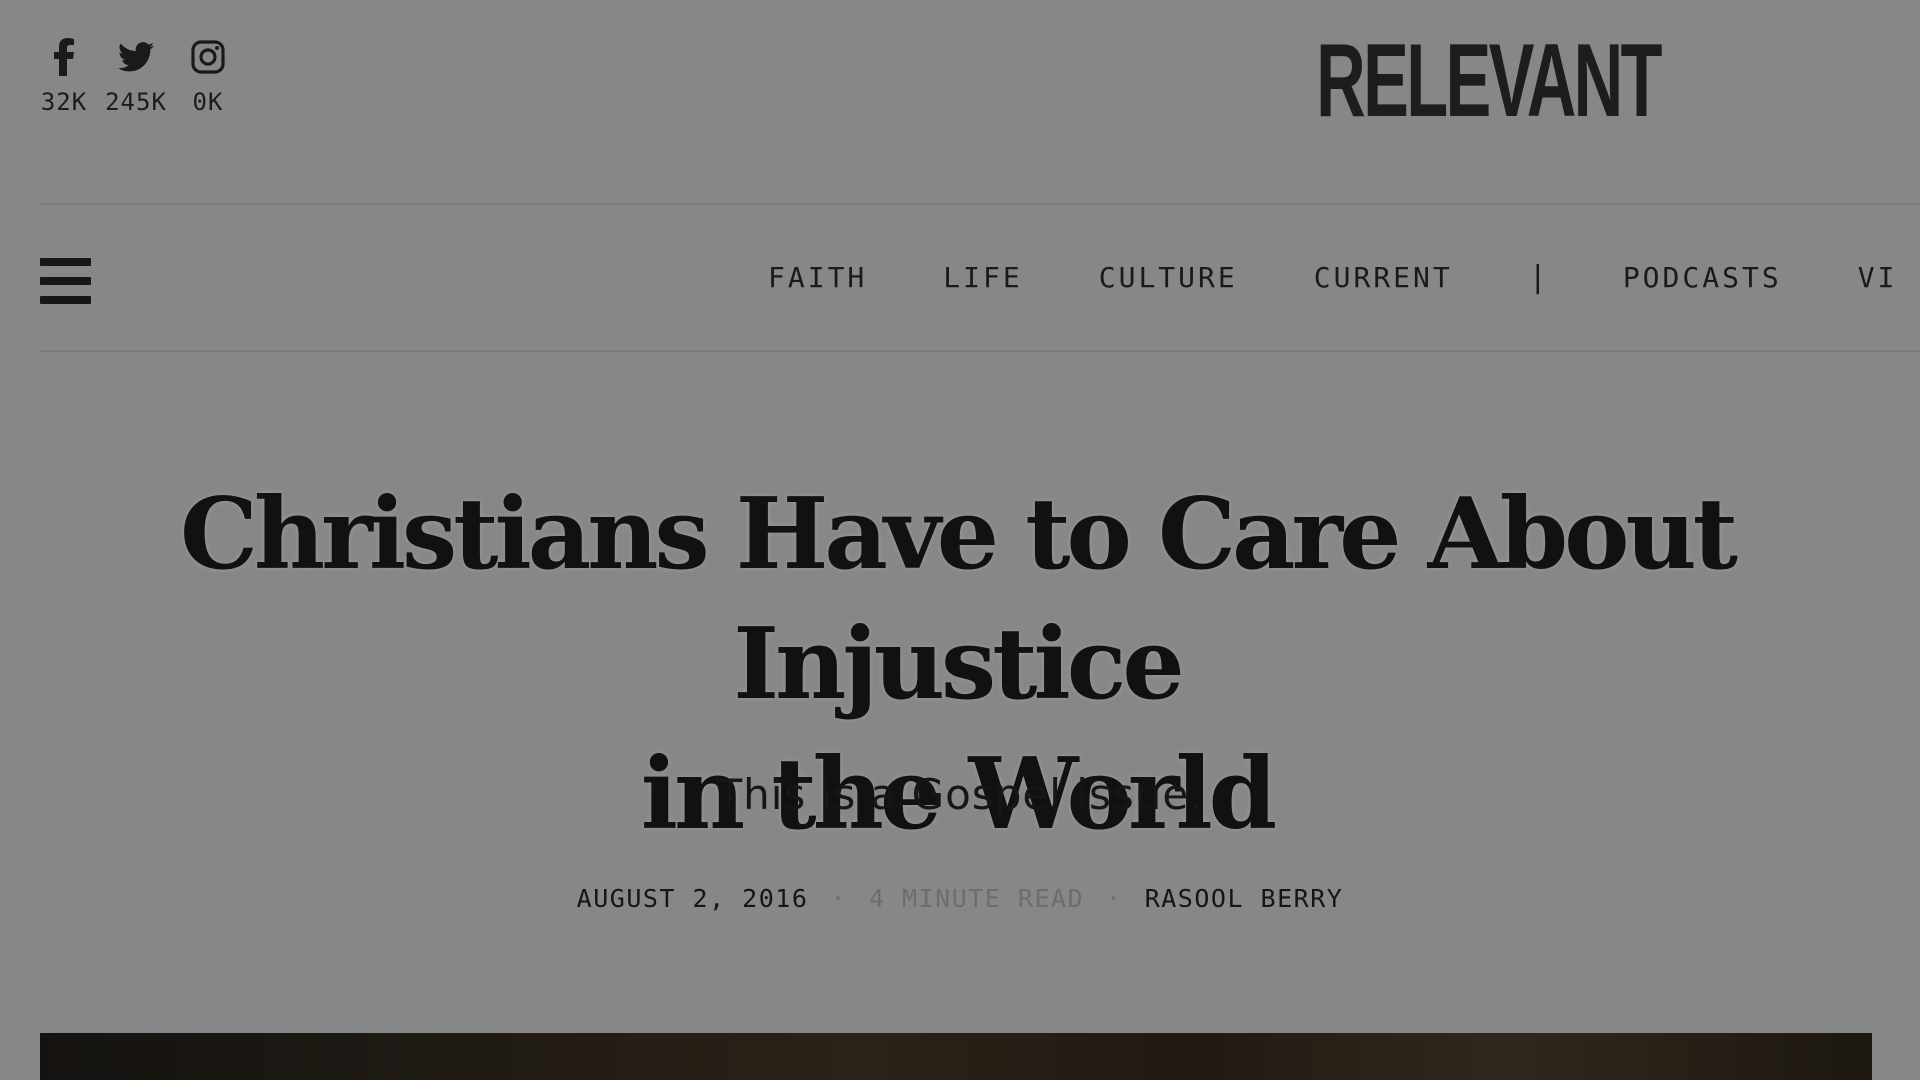 Image resolution: width=1920 pixels, height=1080 pixels. Describe the element at coordinates (1489, 81) in the screenshot. I see `site-logo: RELEVANT` at that location.